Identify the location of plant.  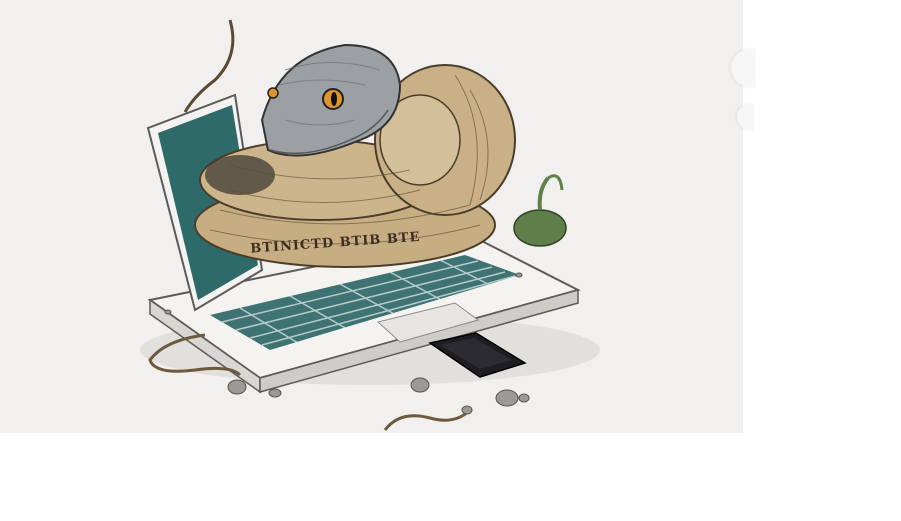
(540, 210).